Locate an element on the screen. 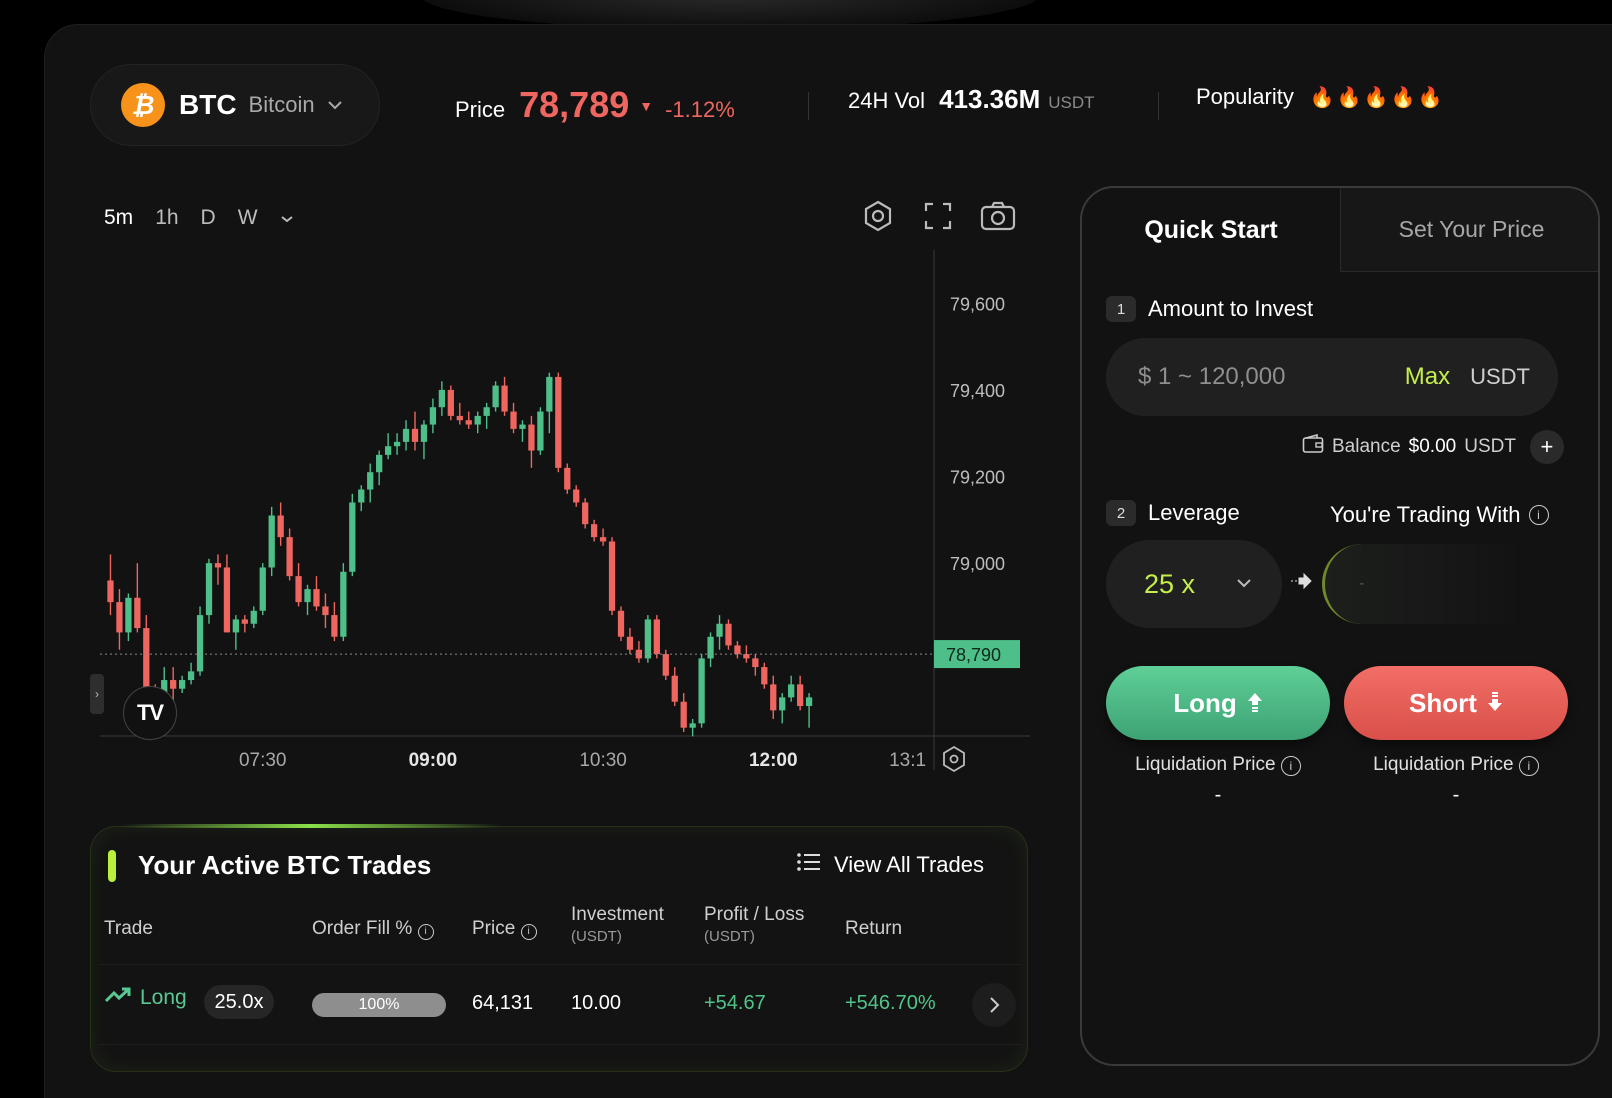 The width and height of the screenshot is (1612, 1098). arrow-right-icon is located at coordinates (1301, 583).